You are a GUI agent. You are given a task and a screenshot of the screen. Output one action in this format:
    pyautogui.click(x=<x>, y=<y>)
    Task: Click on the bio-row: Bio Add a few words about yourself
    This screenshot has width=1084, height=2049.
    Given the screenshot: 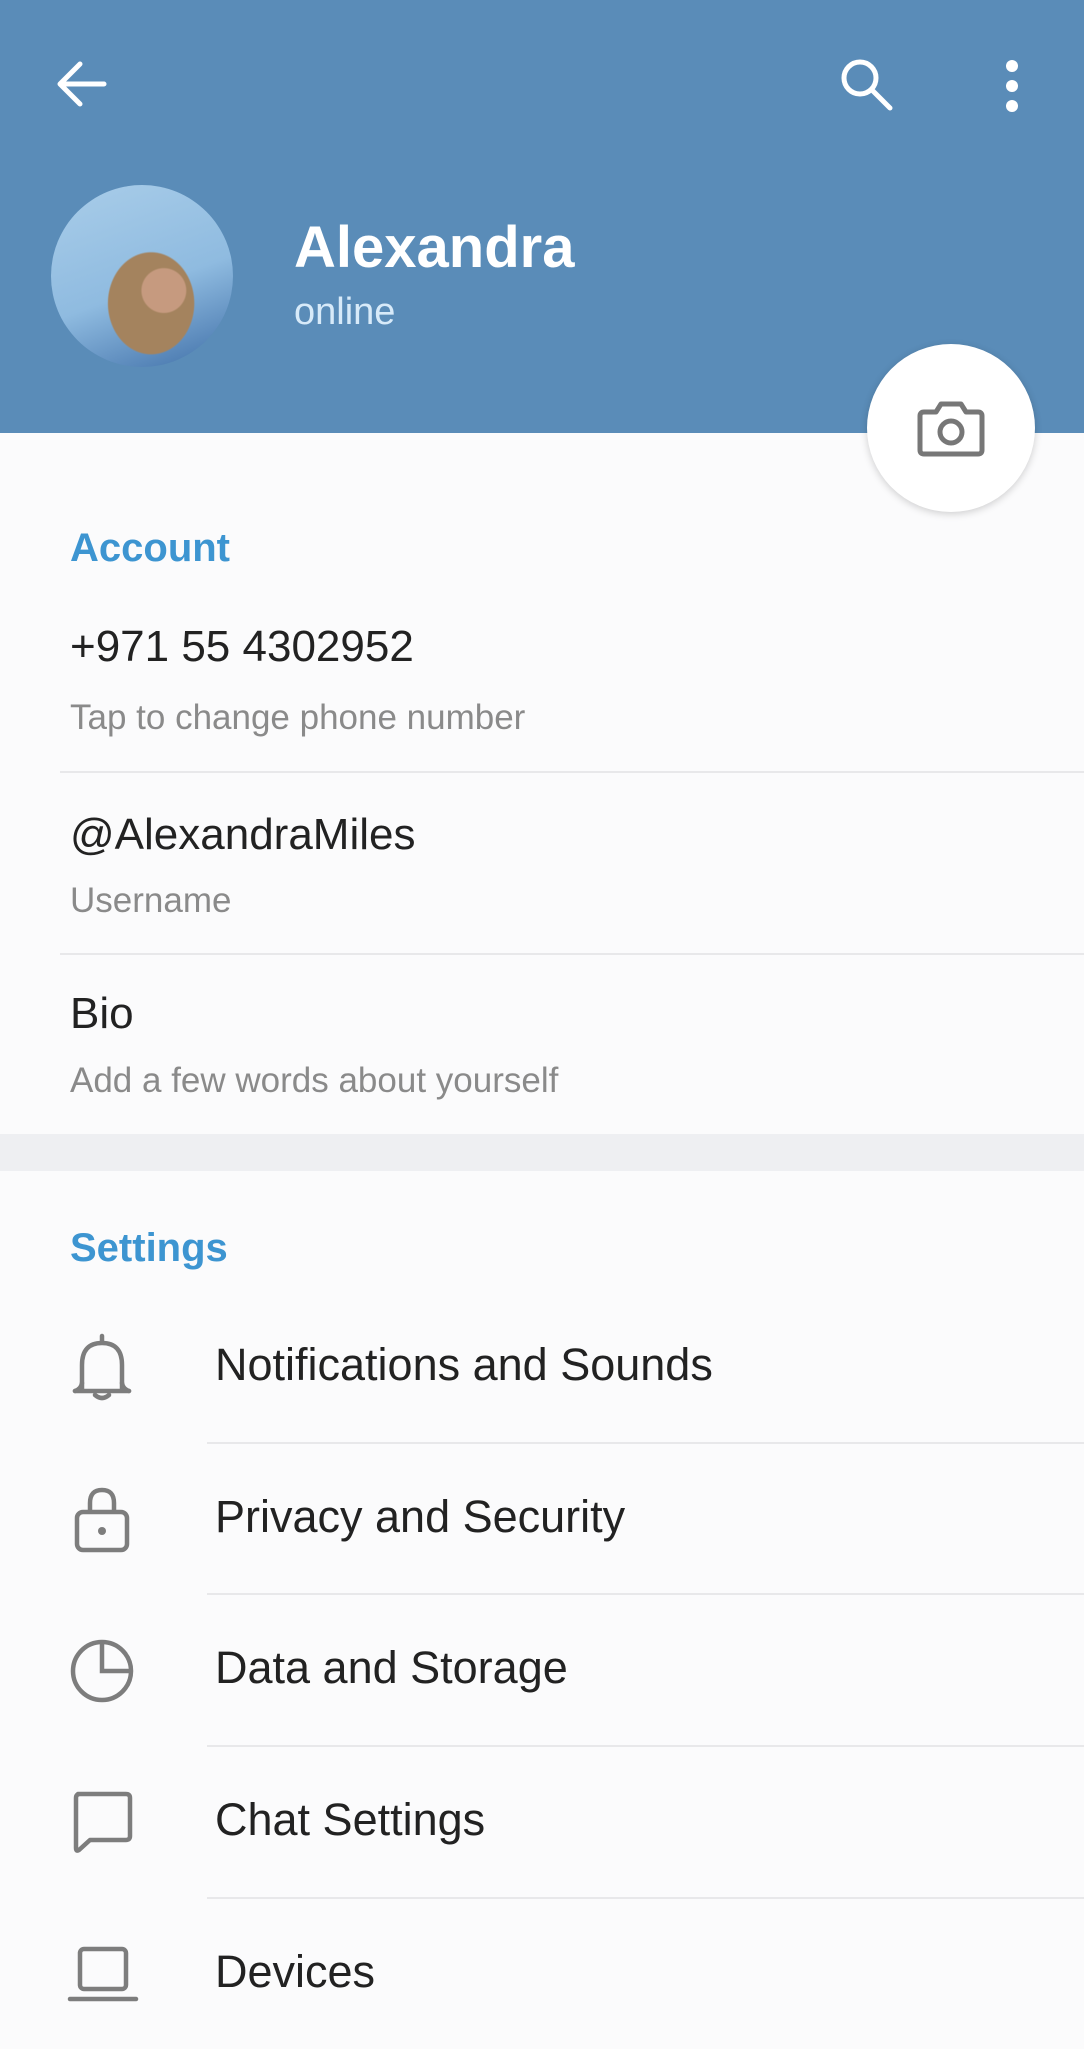 What is the action you would take?
    pyautogui.click(x=542, y=1044)
    